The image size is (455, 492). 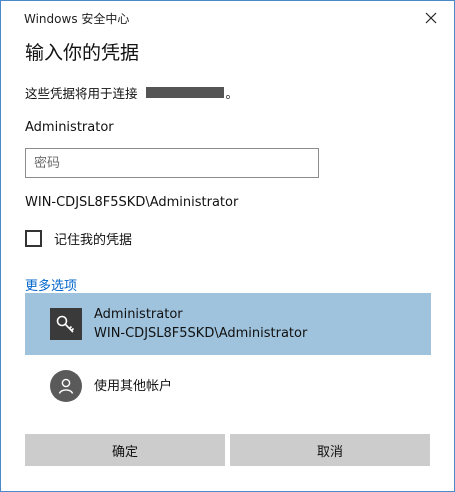 I want to click on account-domain: WIN-CDJSL8F5SKD\Administrator, so click(x=201, y=333).